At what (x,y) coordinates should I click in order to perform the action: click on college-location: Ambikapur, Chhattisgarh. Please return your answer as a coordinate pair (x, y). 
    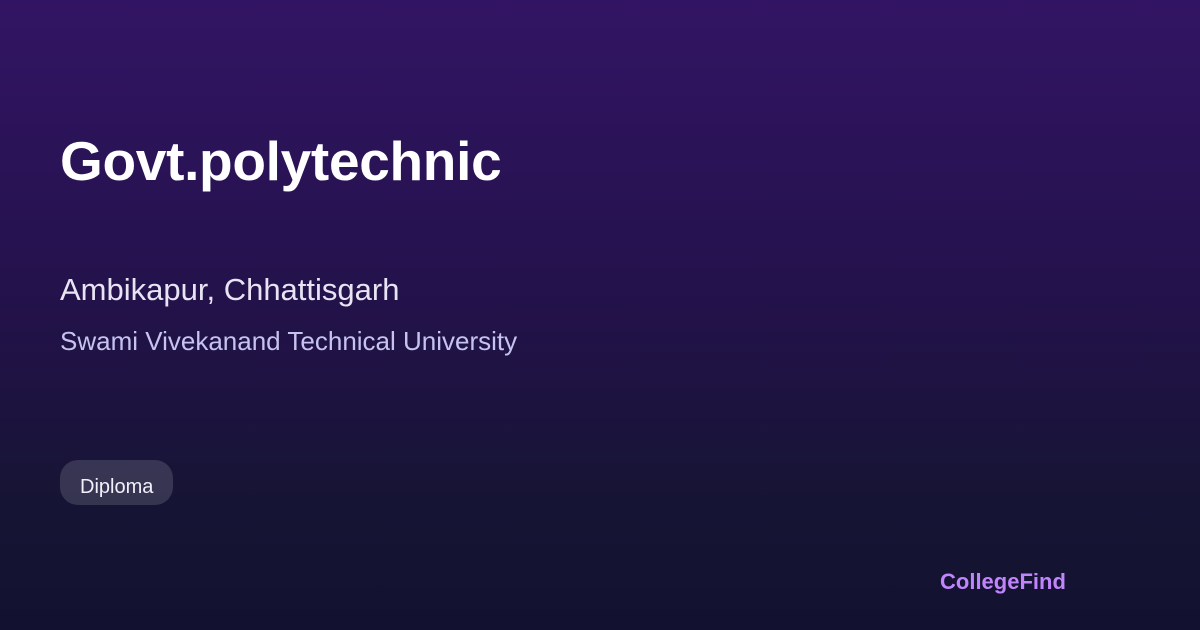
    Looking at the image, I should click on (230, 289).